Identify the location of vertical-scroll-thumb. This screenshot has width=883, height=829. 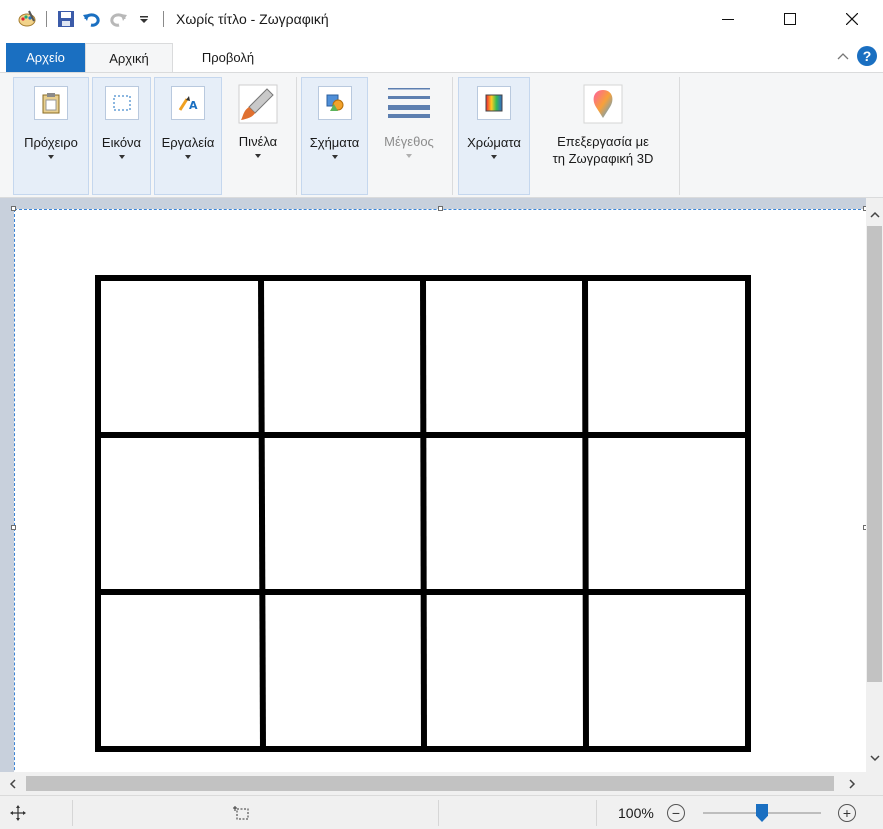
(874, 454).